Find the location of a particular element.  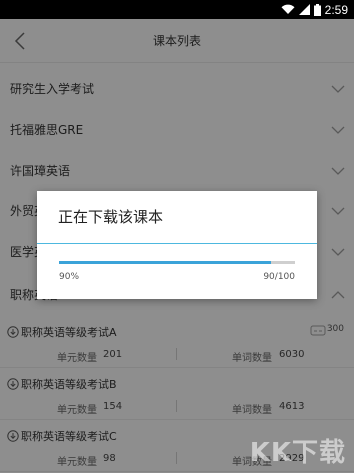

progress-percent: 90% is located at coordinates (69, 277).